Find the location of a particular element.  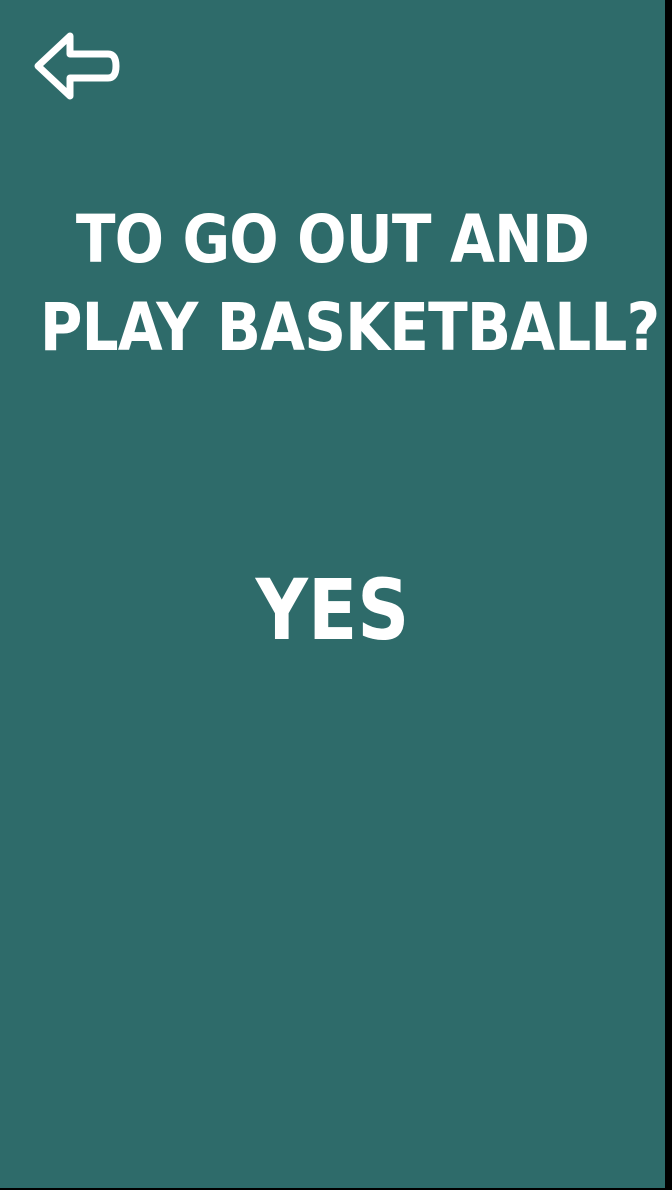

question-line-1: TO GO OUT AND is located at coordinates (332, 239).